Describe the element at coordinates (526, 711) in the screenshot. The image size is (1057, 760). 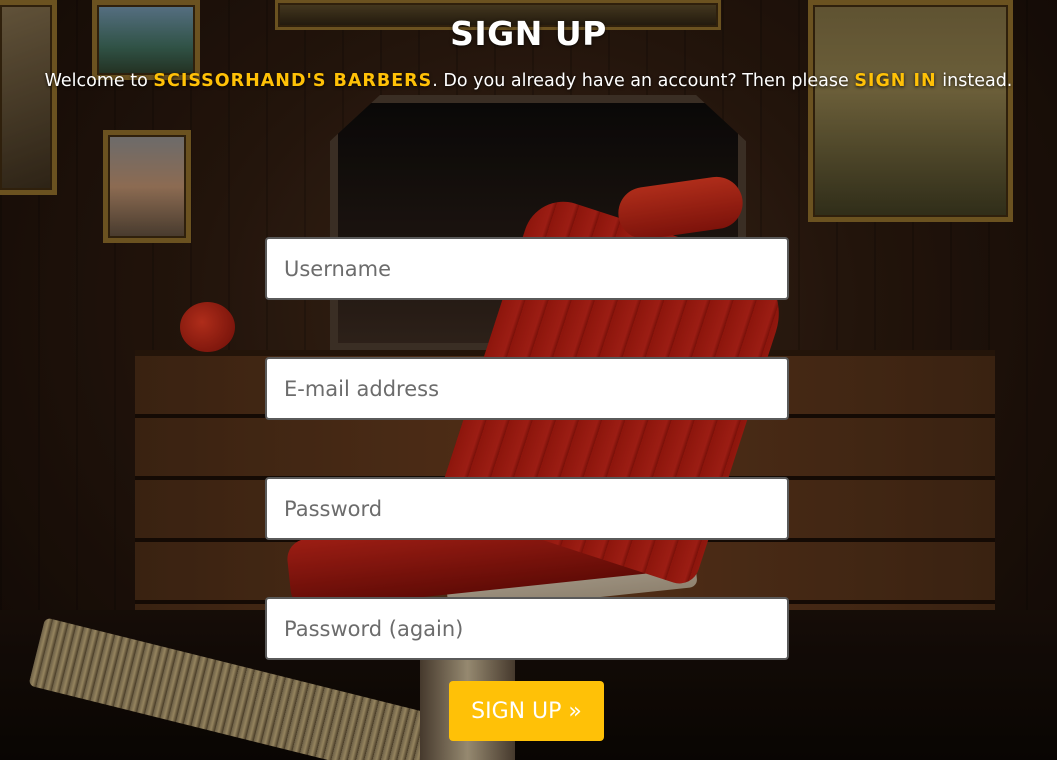
I see `sign-up-button: SIGN UP »` at that location.